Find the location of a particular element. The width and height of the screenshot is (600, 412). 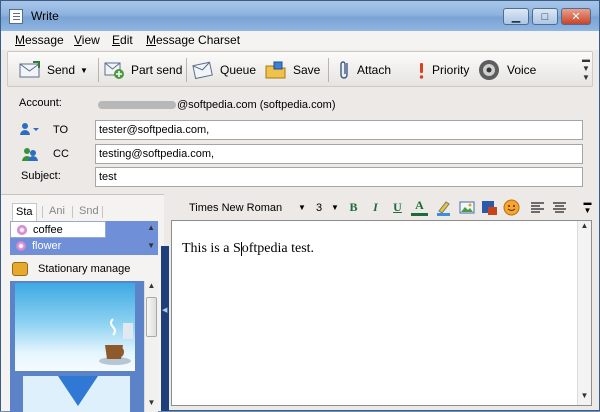

list-item: flower is located at coordinates (35, 246).